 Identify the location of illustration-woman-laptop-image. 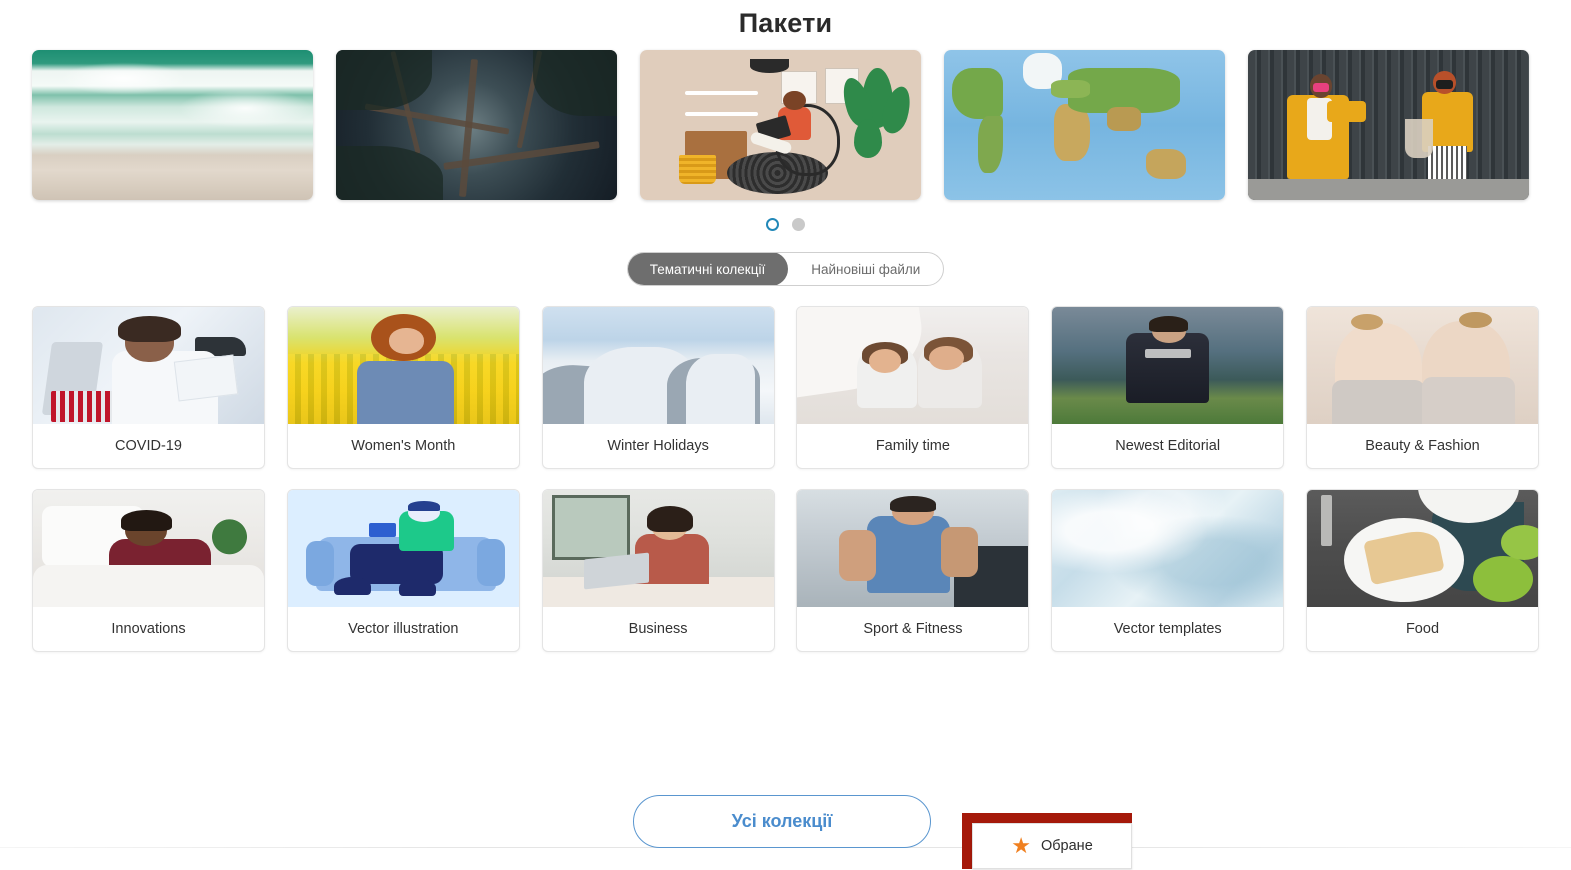
(780, 125).